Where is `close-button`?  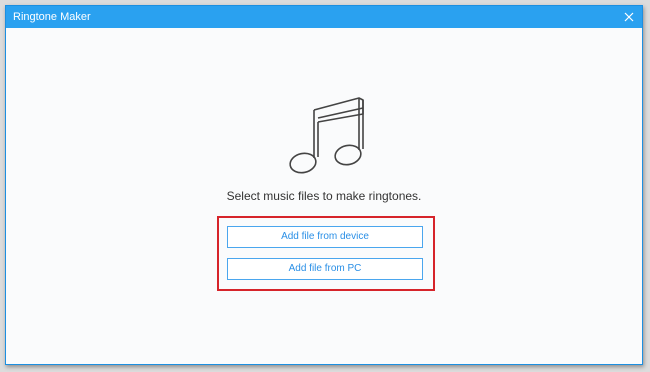 close-button is located at coordinates (629, 17).